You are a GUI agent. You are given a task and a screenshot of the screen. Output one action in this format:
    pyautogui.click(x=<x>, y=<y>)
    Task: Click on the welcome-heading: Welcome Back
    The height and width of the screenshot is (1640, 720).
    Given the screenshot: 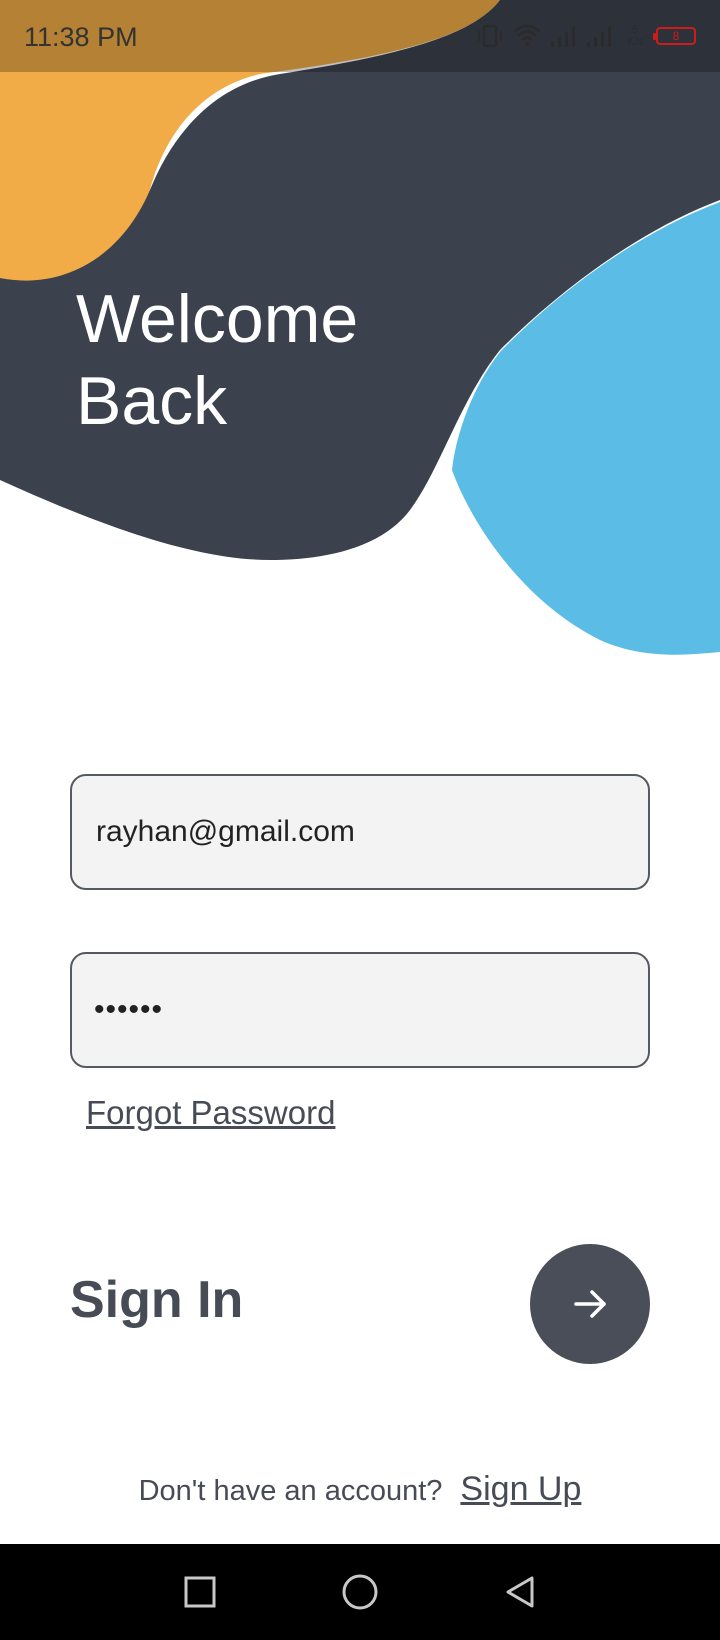 What is the action you would take?
    pyautogui.click(x=217, y=360)
    